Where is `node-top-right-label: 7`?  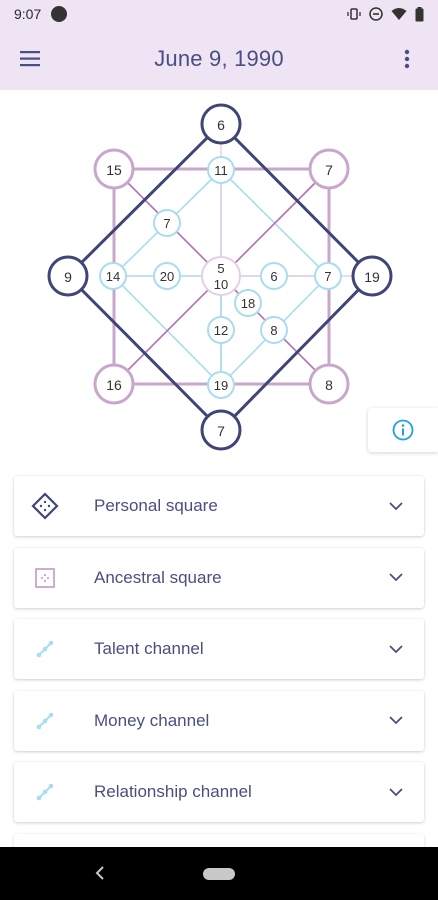
node-top-right-label: 7 is located at coordinates (329, 170).